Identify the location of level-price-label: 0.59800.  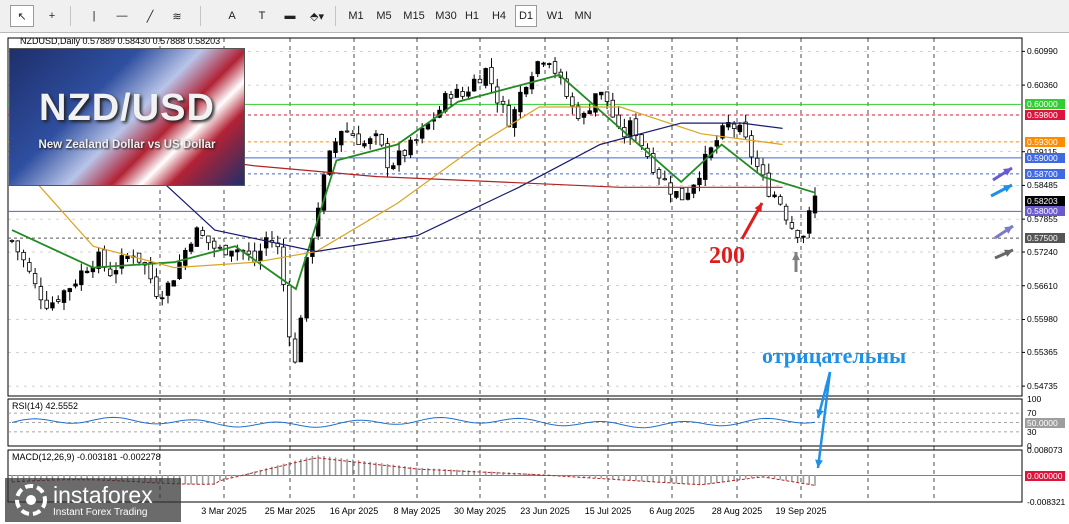
(1045, 115).